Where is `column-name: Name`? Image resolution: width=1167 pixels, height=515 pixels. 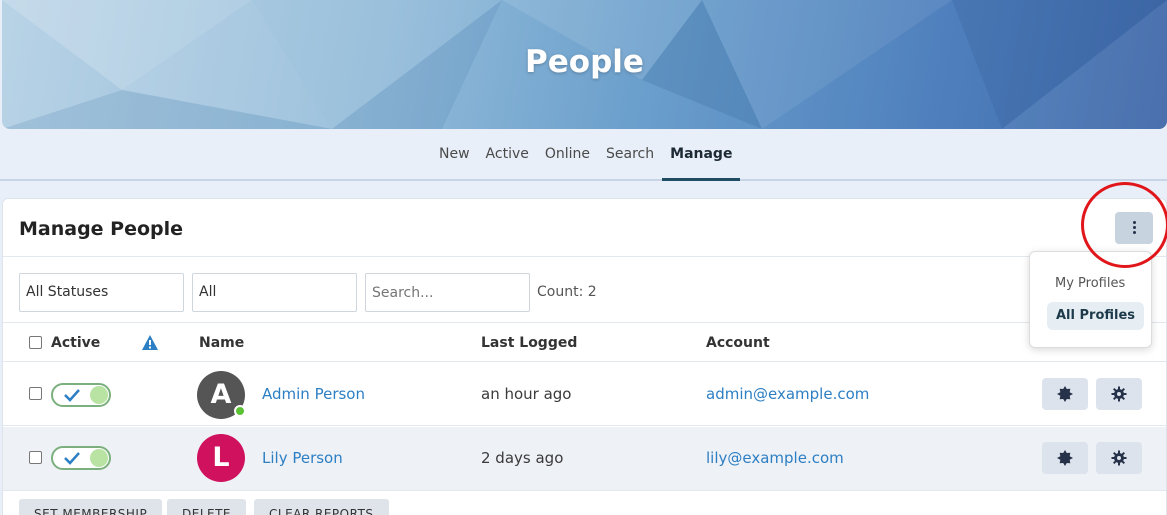 column-name: Name is located at coordinates (222, 343).